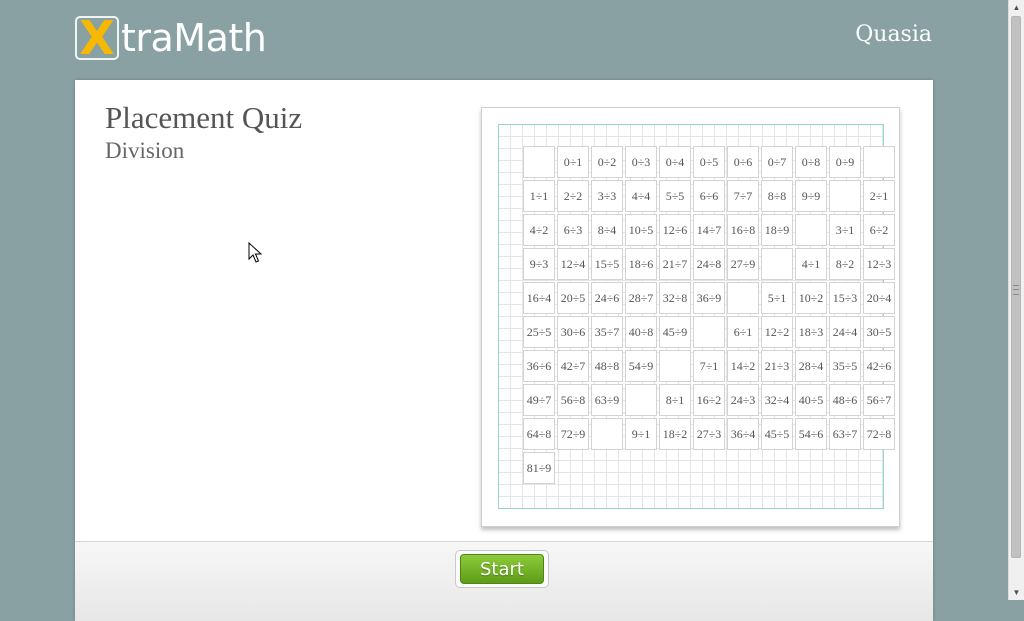 The width and height of the screenshot is (1024, 621). I want to click on fact-cell: 10÷5, so click(641, 230).